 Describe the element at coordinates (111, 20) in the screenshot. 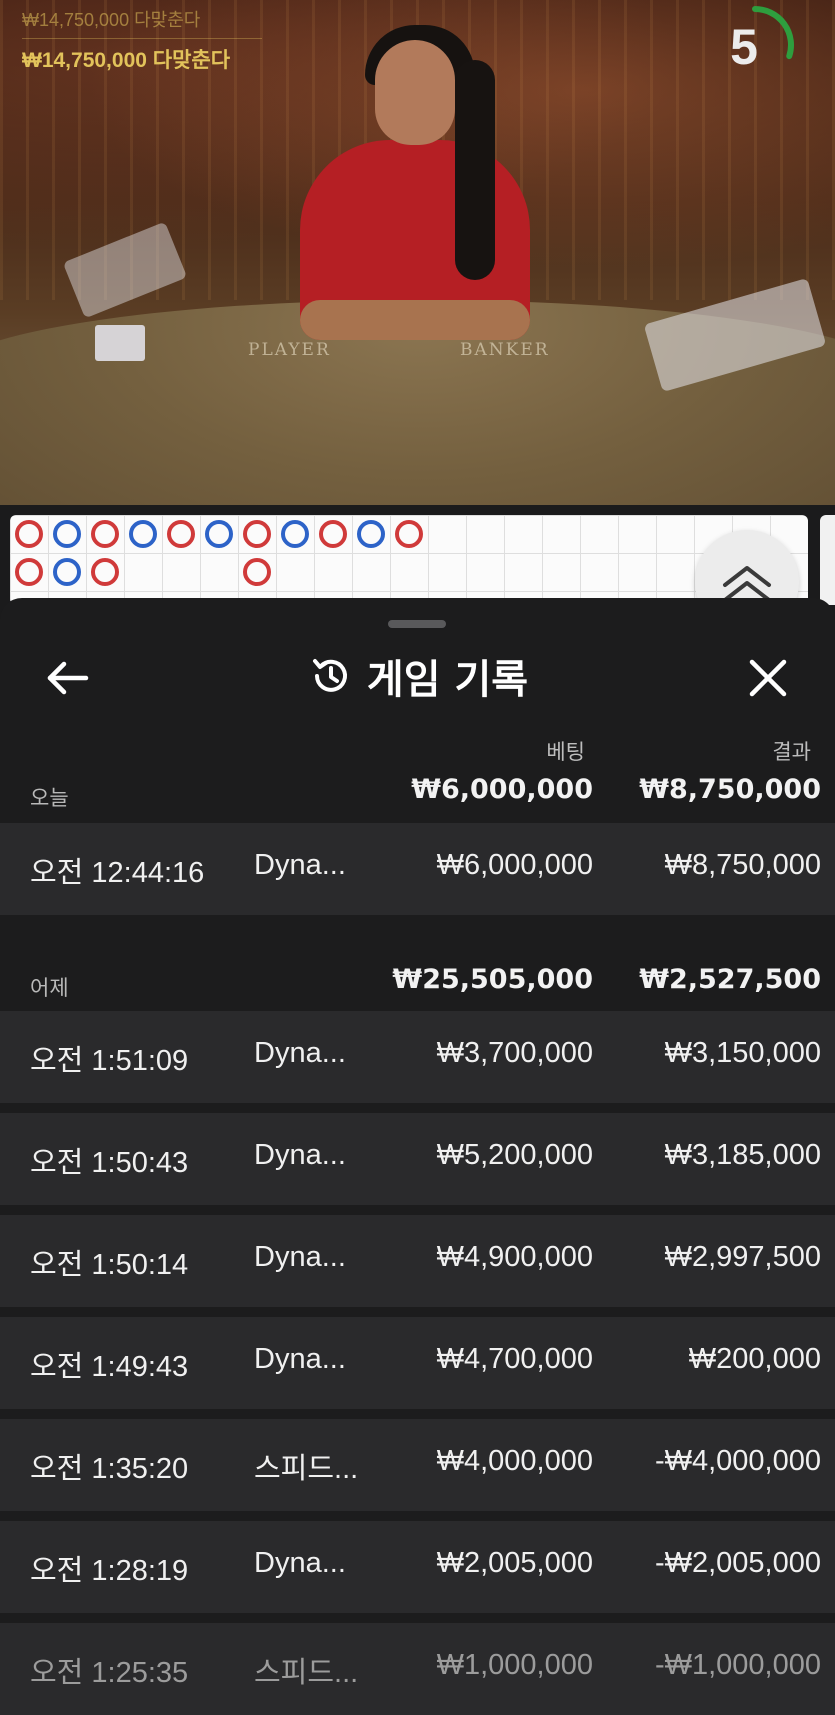

I see `previous-win-overlay: ₩14,750,000 다맞춘다` at that location.